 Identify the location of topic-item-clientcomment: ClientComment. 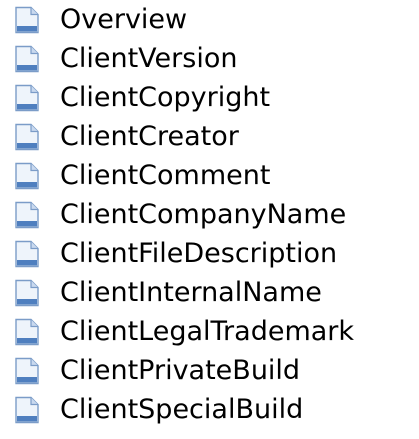
(209, 176).